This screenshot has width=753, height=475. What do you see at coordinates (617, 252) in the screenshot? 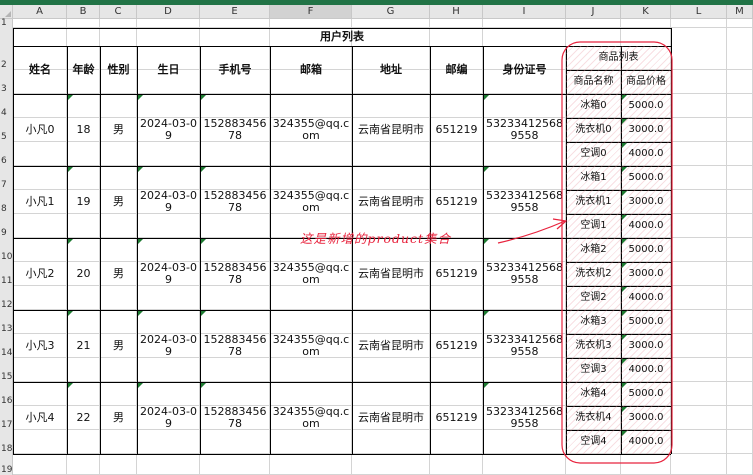
I see `product-group-highlight` at bounding box center [617, 252].